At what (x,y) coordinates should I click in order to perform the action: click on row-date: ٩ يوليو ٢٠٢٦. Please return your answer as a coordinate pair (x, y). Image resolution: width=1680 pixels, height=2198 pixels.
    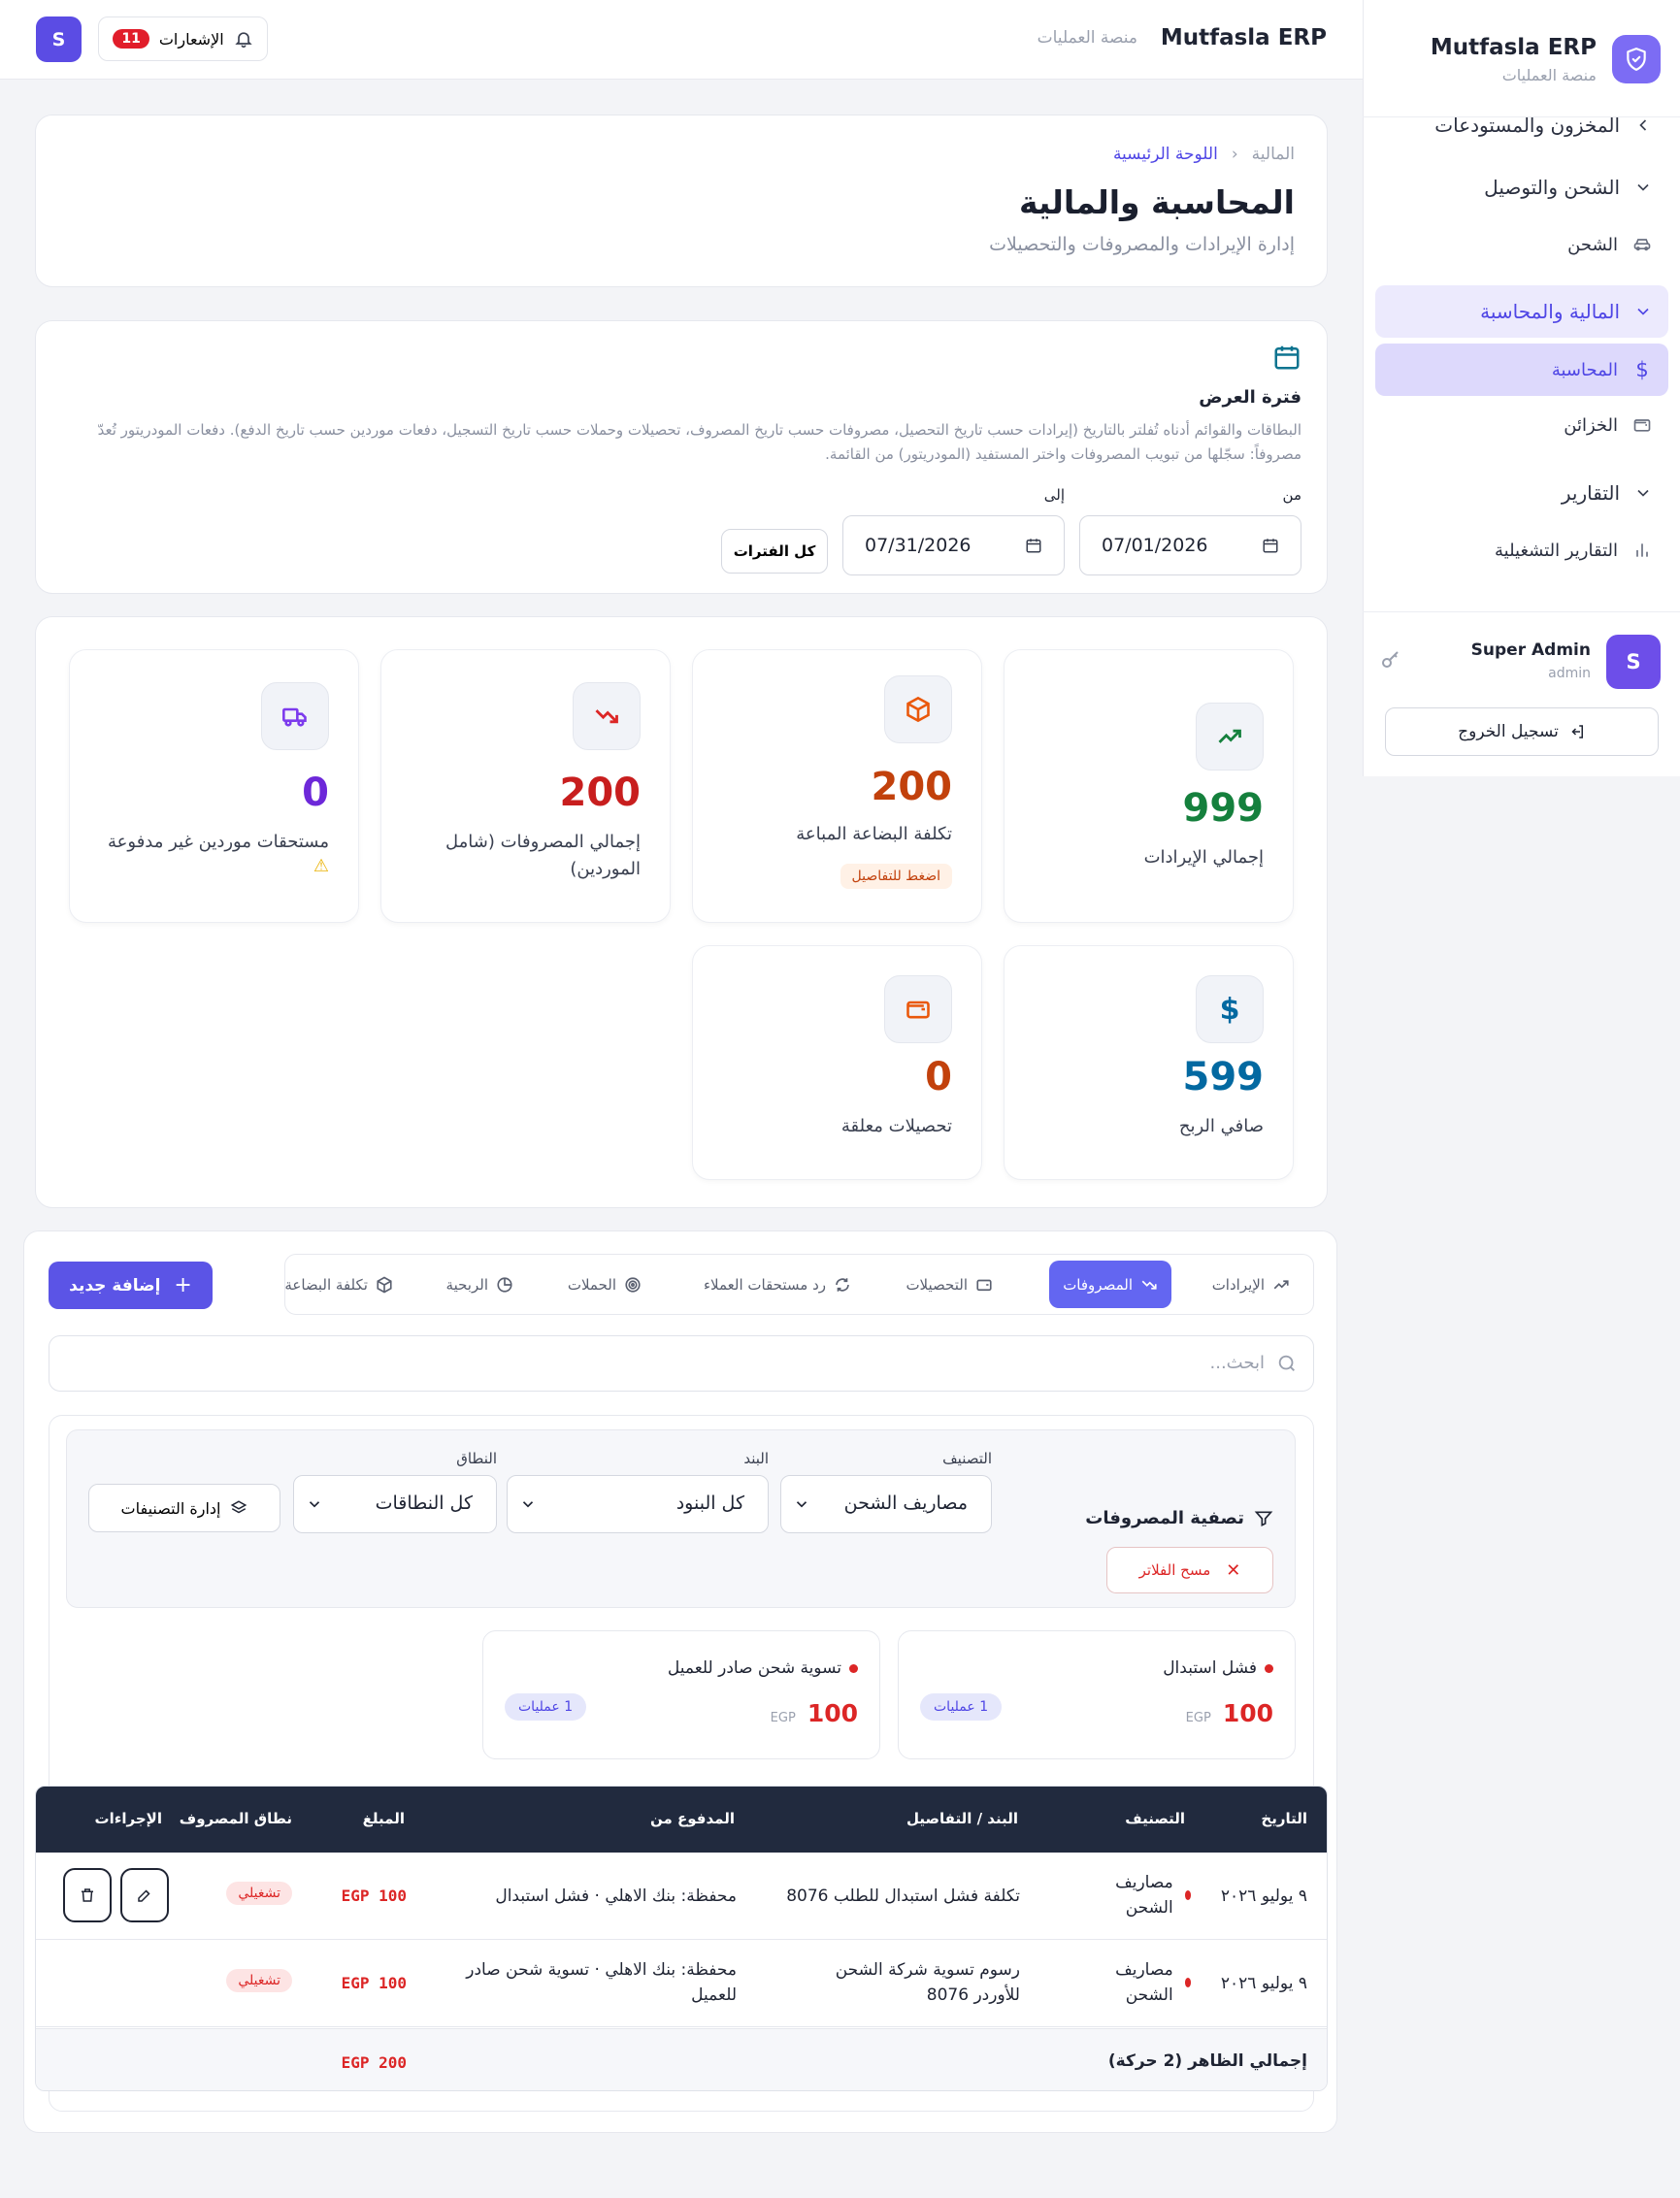
    Looking at the image, I should click on (1263, 1983).